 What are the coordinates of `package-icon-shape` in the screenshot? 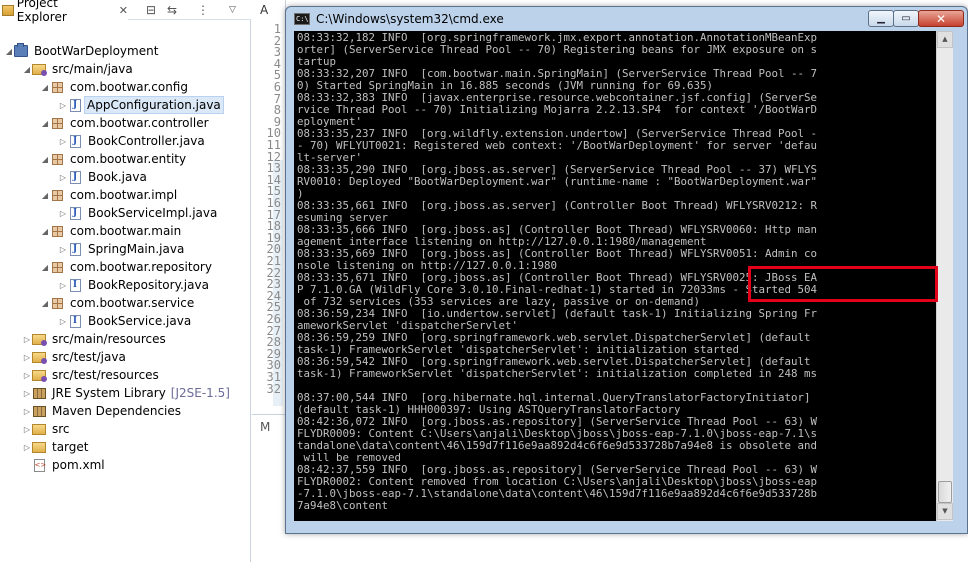 It's located at (57, 123).